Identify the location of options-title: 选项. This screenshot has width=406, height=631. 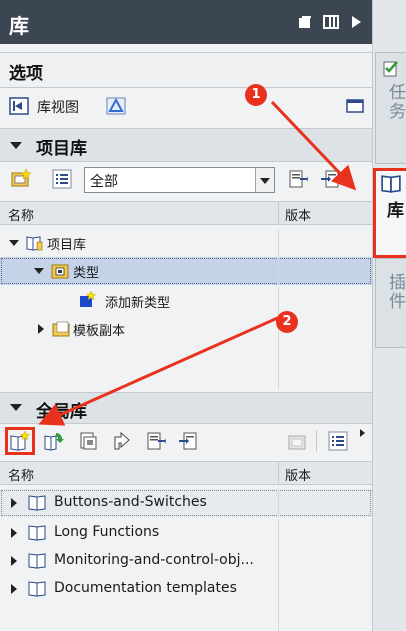
(26, 74).